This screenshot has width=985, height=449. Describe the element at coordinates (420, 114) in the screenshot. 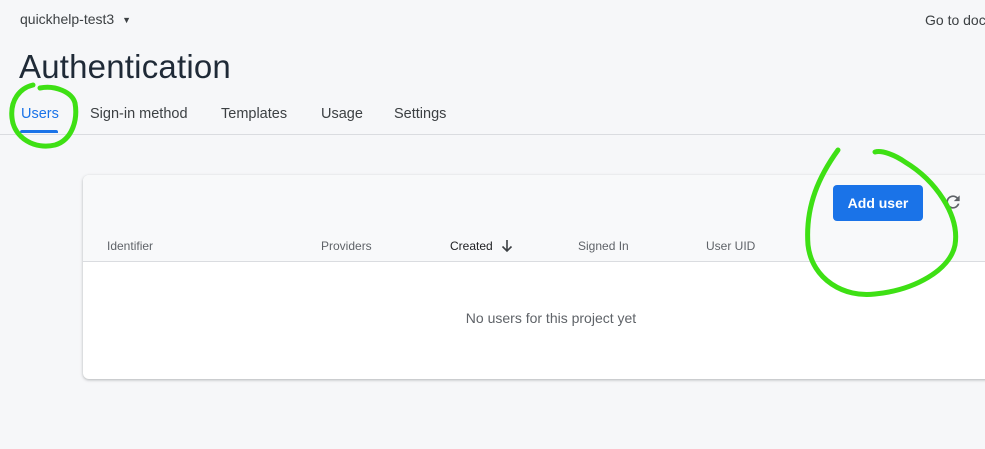

I see `tab-settings: Settings` at that location.